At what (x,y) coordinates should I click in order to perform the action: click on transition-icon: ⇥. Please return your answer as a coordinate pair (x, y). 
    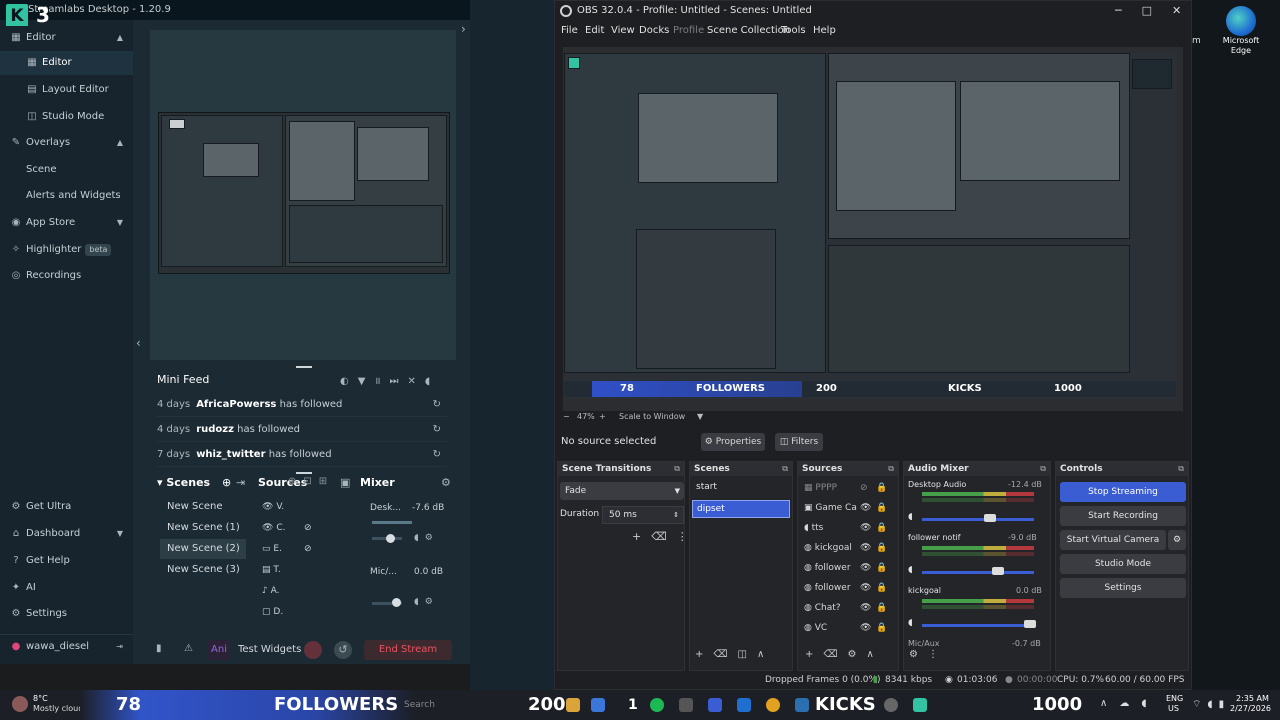
    Looking at the image, I should click on (240, 482).